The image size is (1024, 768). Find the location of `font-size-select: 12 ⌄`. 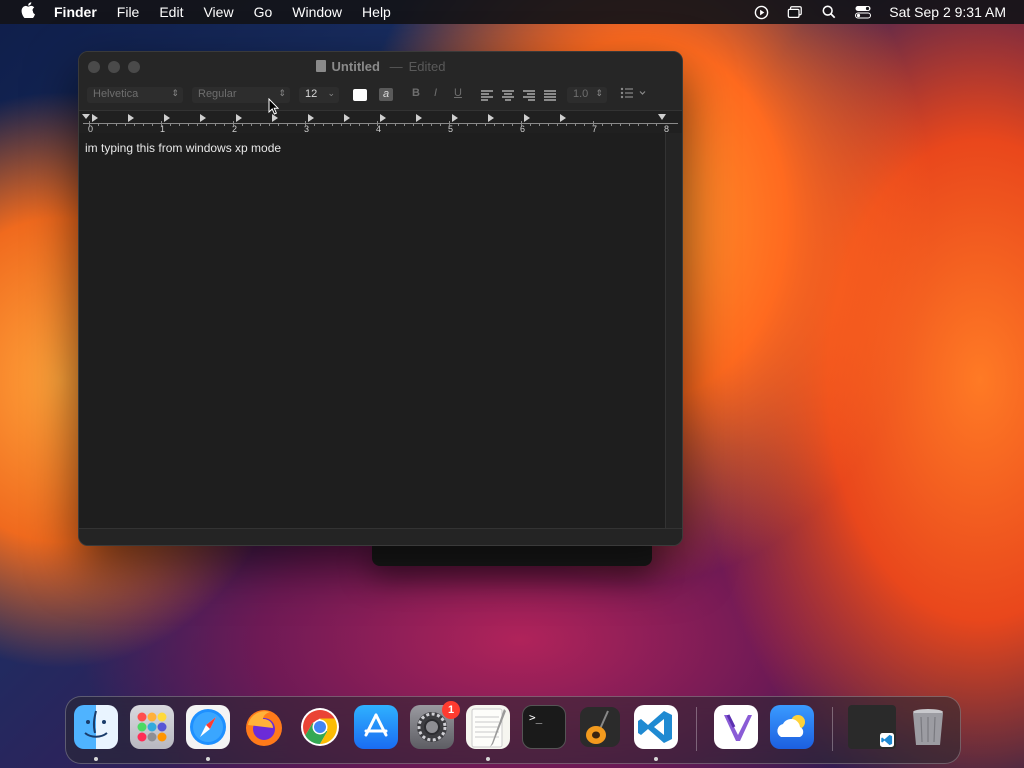

font-size-select: 12 ⌄ is located at coordinates (319, 95).